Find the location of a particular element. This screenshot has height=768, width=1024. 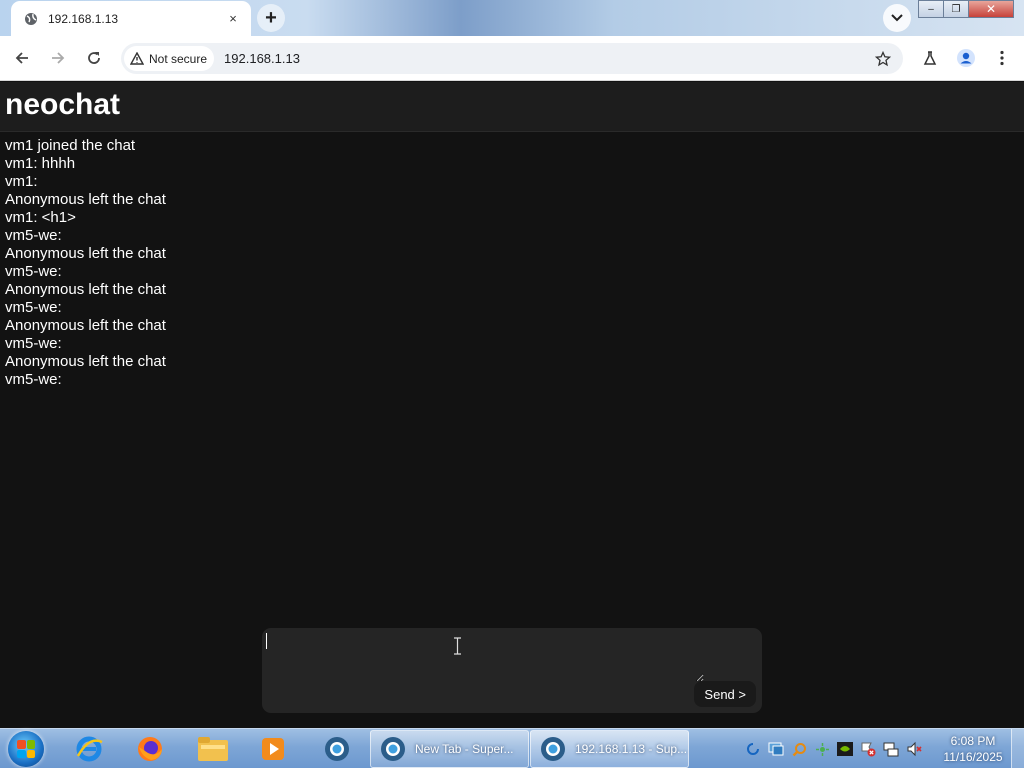

message-input is located at coordinates (485, 657).